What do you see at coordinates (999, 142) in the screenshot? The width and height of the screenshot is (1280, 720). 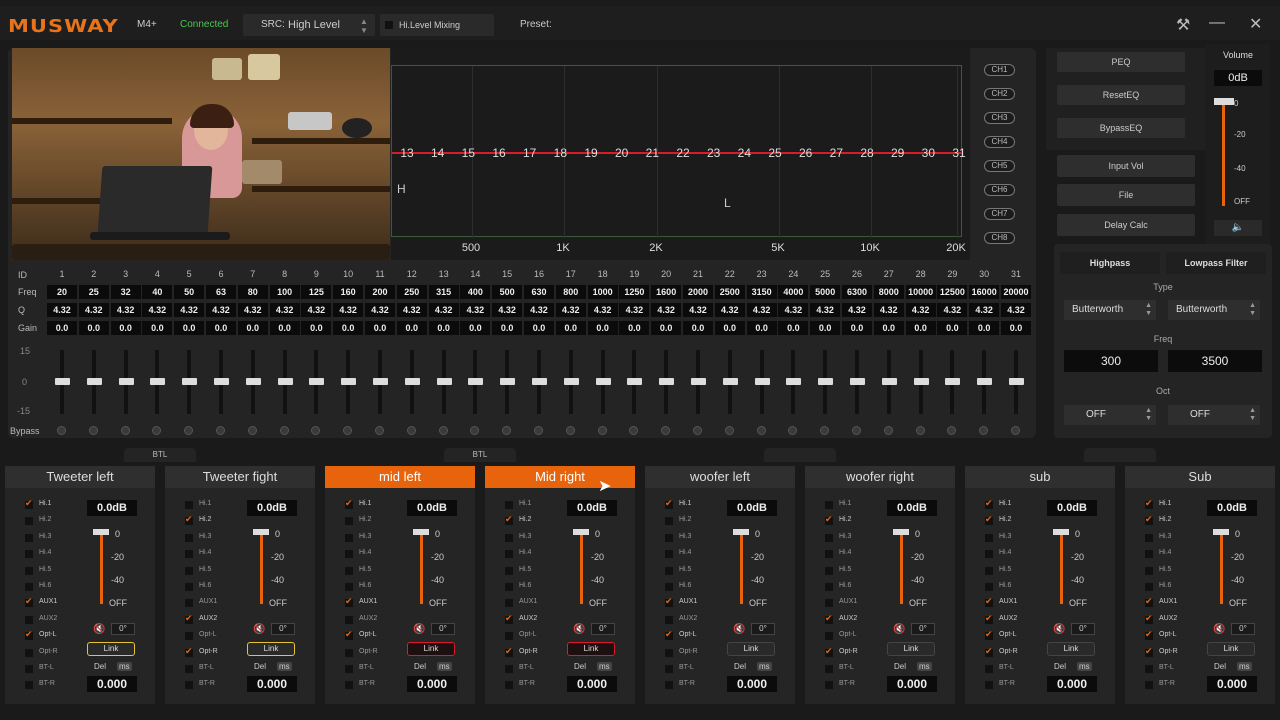 I see `channel-button-4: CH4` at bounding box center [999, 142].